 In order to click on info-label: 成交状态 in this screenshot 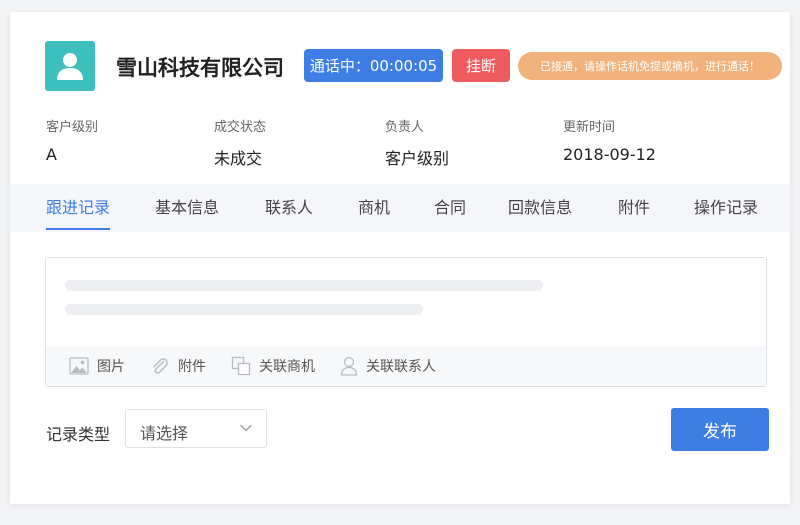, I will do `click(240, 127)`.